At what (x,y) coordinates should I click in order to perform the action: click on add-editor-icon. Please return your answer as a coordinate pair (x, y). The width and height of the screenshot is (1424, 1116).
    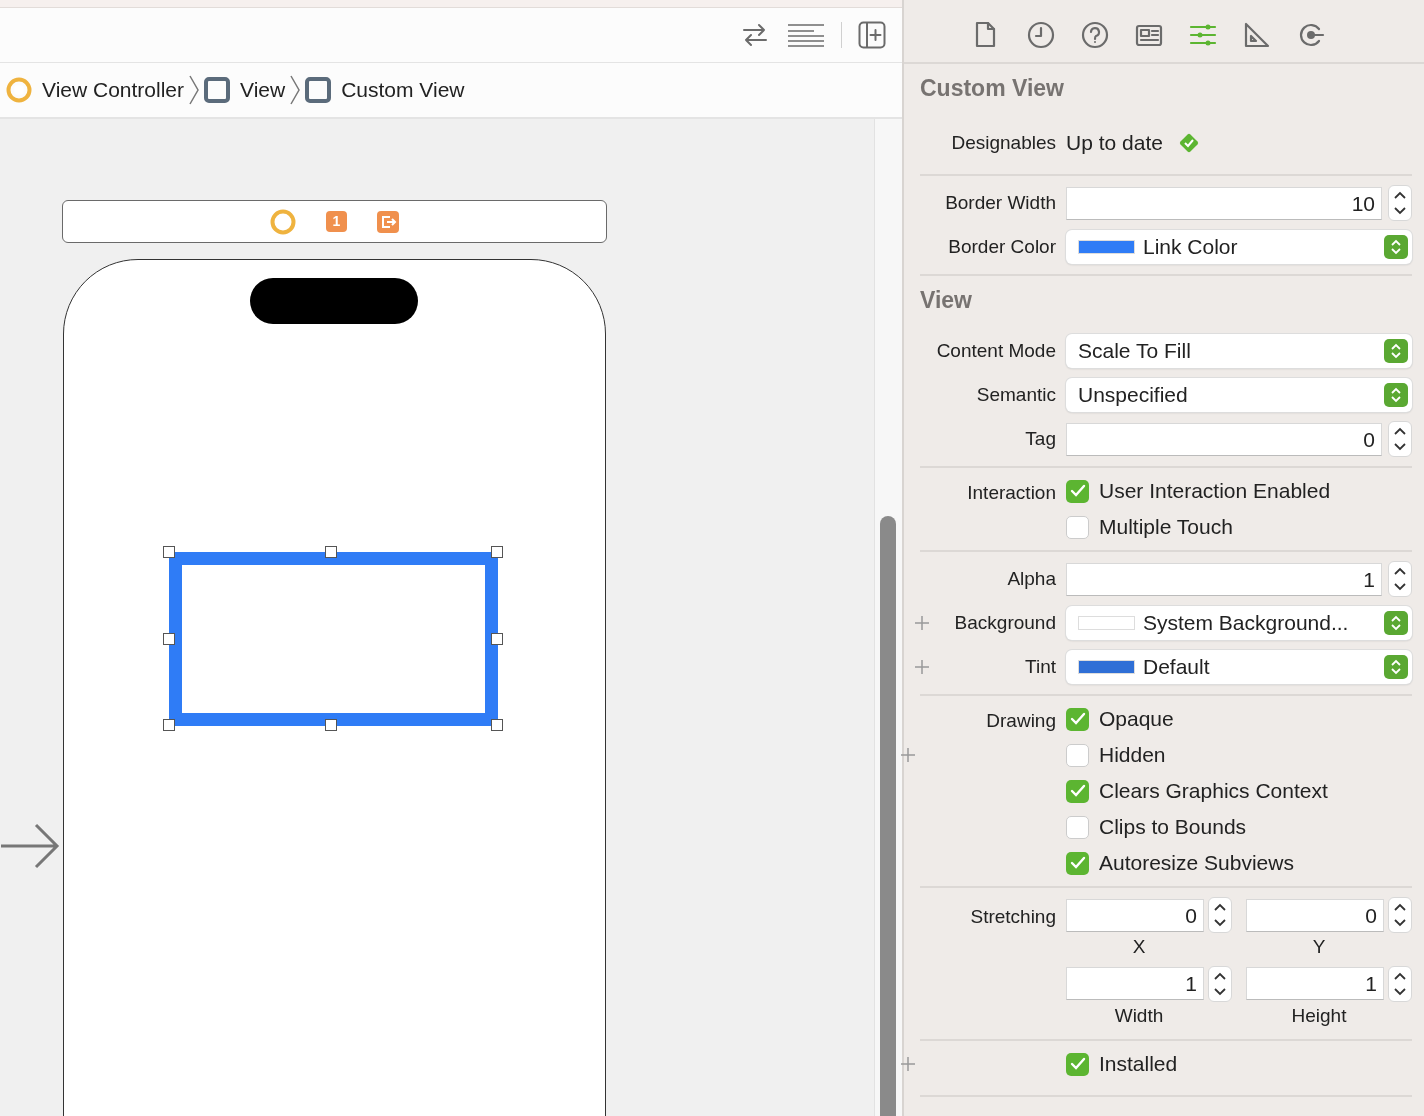
    Looking at the image, I should click on (872, 35).